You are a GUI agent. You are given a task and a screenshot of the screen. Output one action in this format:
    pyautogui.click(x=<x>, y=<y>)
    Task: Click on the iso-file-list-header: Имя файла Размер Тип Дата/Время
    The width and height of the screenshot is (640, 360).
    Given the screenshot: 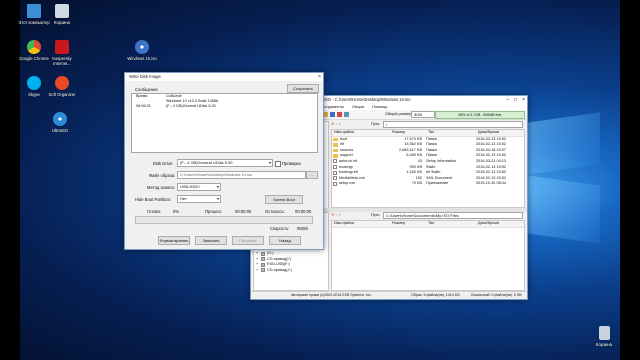 What is the action you would take?
    pyautogui.click(x=428, y=133)
    